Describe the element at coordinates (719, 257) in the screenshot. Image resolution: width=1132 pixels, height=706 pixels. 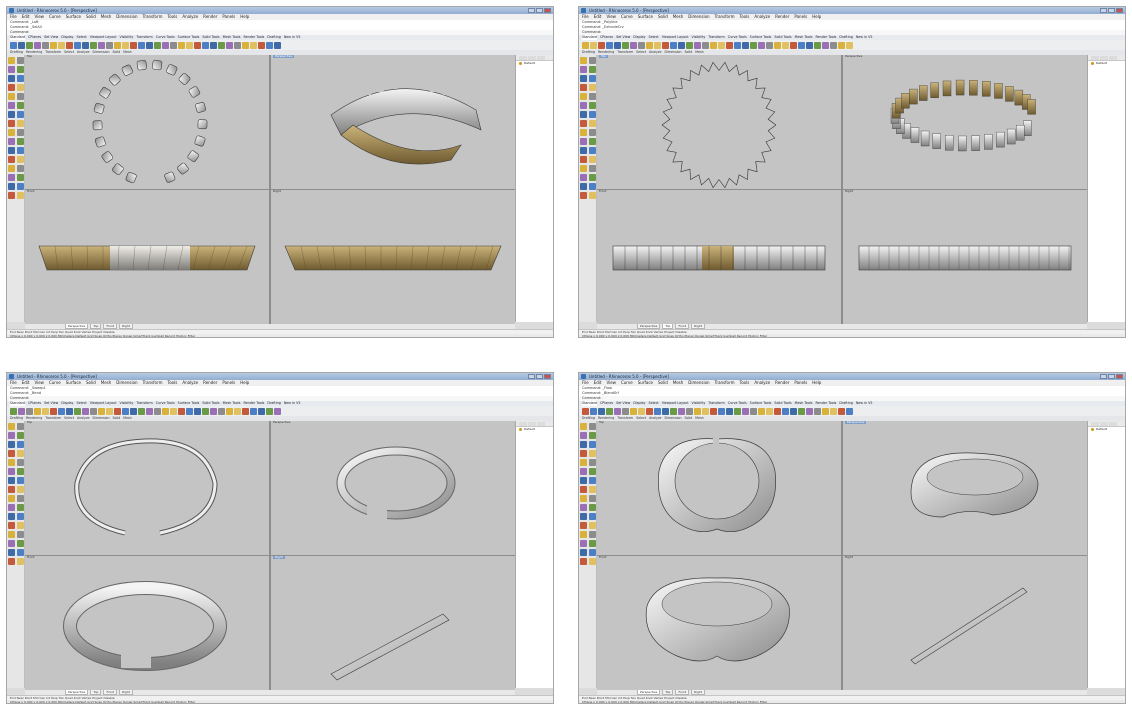
I see `viewport-front: Front` at that location.